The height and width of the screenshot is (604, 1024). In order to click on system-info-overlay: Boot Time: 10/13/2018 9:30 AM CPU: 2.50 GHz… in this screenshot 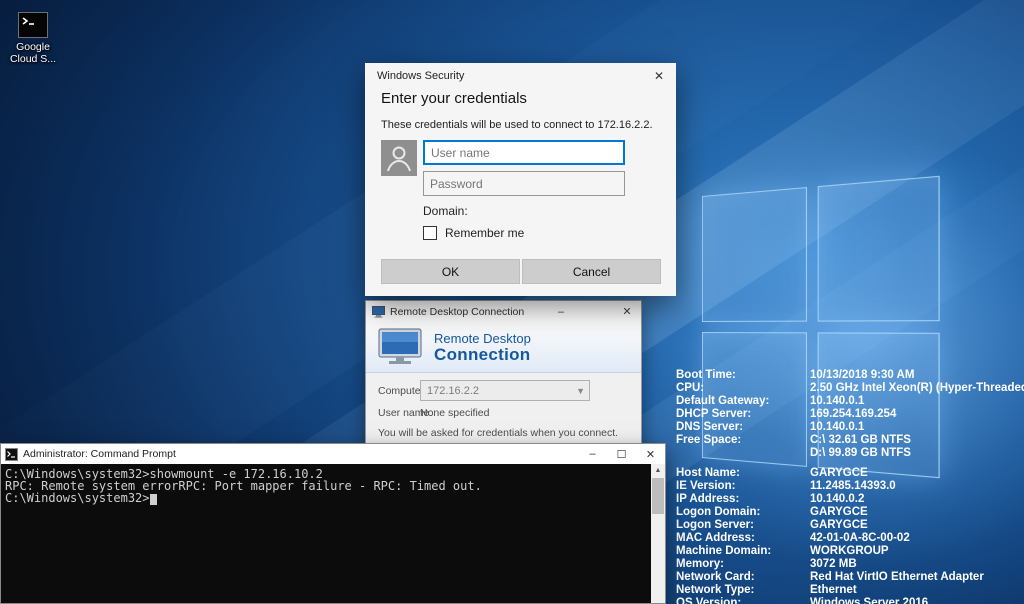, I will do `click(850, 486)`.